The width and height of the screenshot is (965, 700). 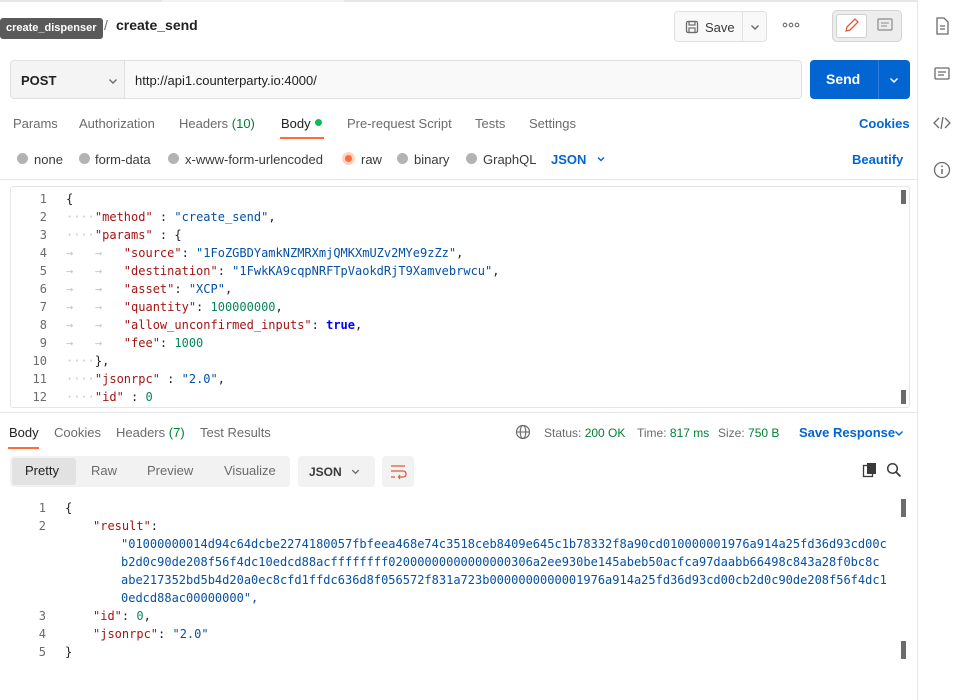 I want to click on active-tab-underline, so click(x=23, y=448).